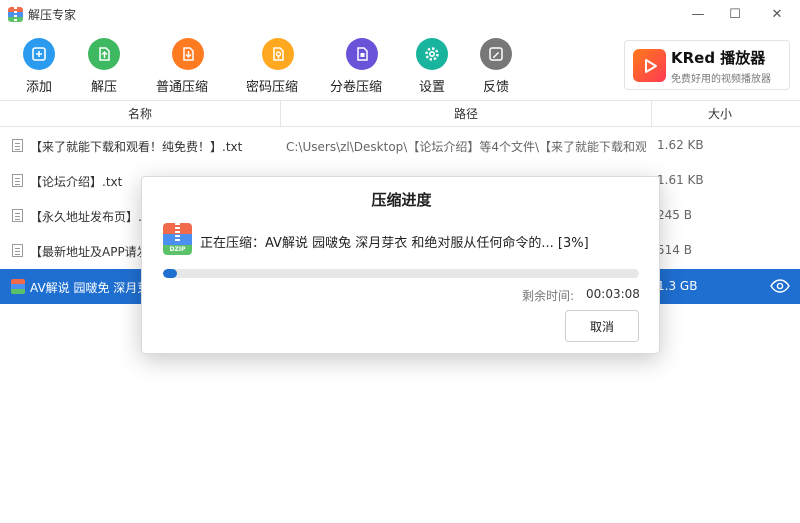 This screenshot has height=523, width=800. I want to click on compress-icon, so click(187, 54).